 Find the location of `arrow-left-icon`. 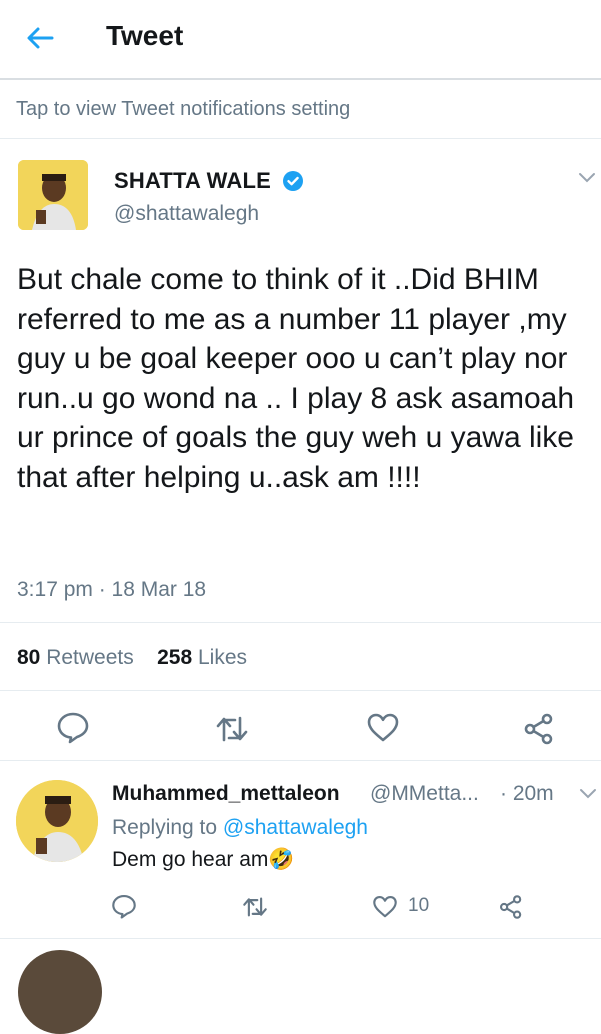

arrow-left-icon is located at coordinates (40, 38).